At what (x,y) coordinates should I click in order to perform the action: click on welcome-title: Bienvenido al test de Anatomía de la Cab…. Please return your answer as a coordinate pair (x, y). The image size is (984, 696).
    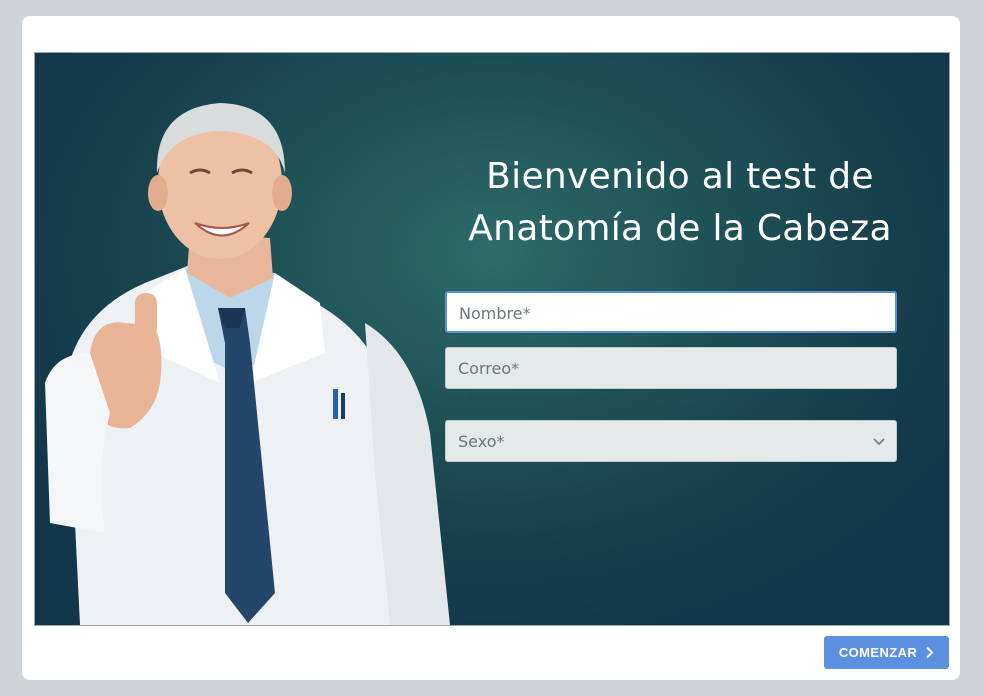
    Looking at the image, I should click on (680, 203).